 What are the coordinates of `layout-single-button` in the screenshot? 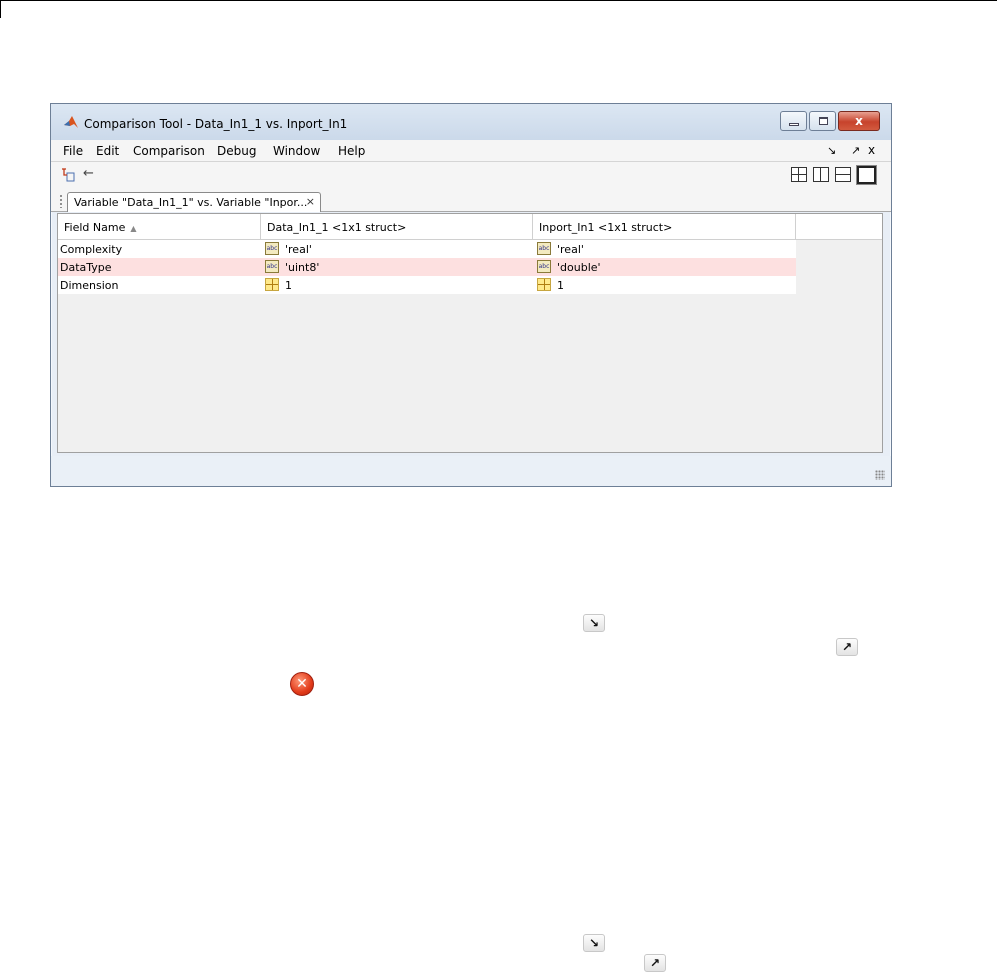 It's located at (866, 175).